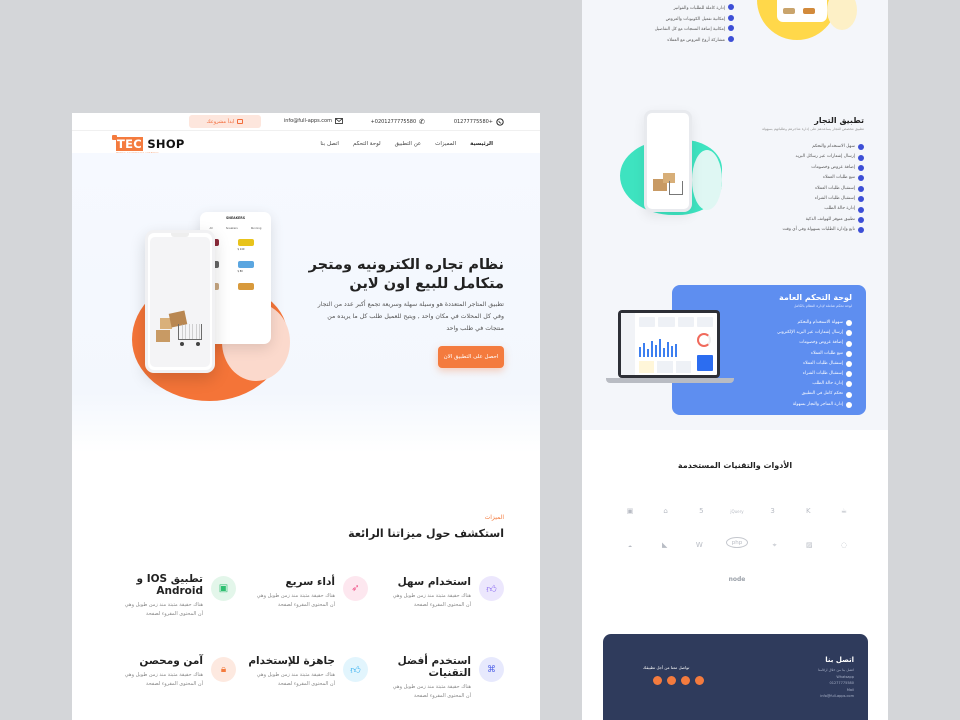 The width and height of the screenshot is (960, 720). Describe the element at coordinates (163, 336) in the screenshot. I see `box-icon` at that location.